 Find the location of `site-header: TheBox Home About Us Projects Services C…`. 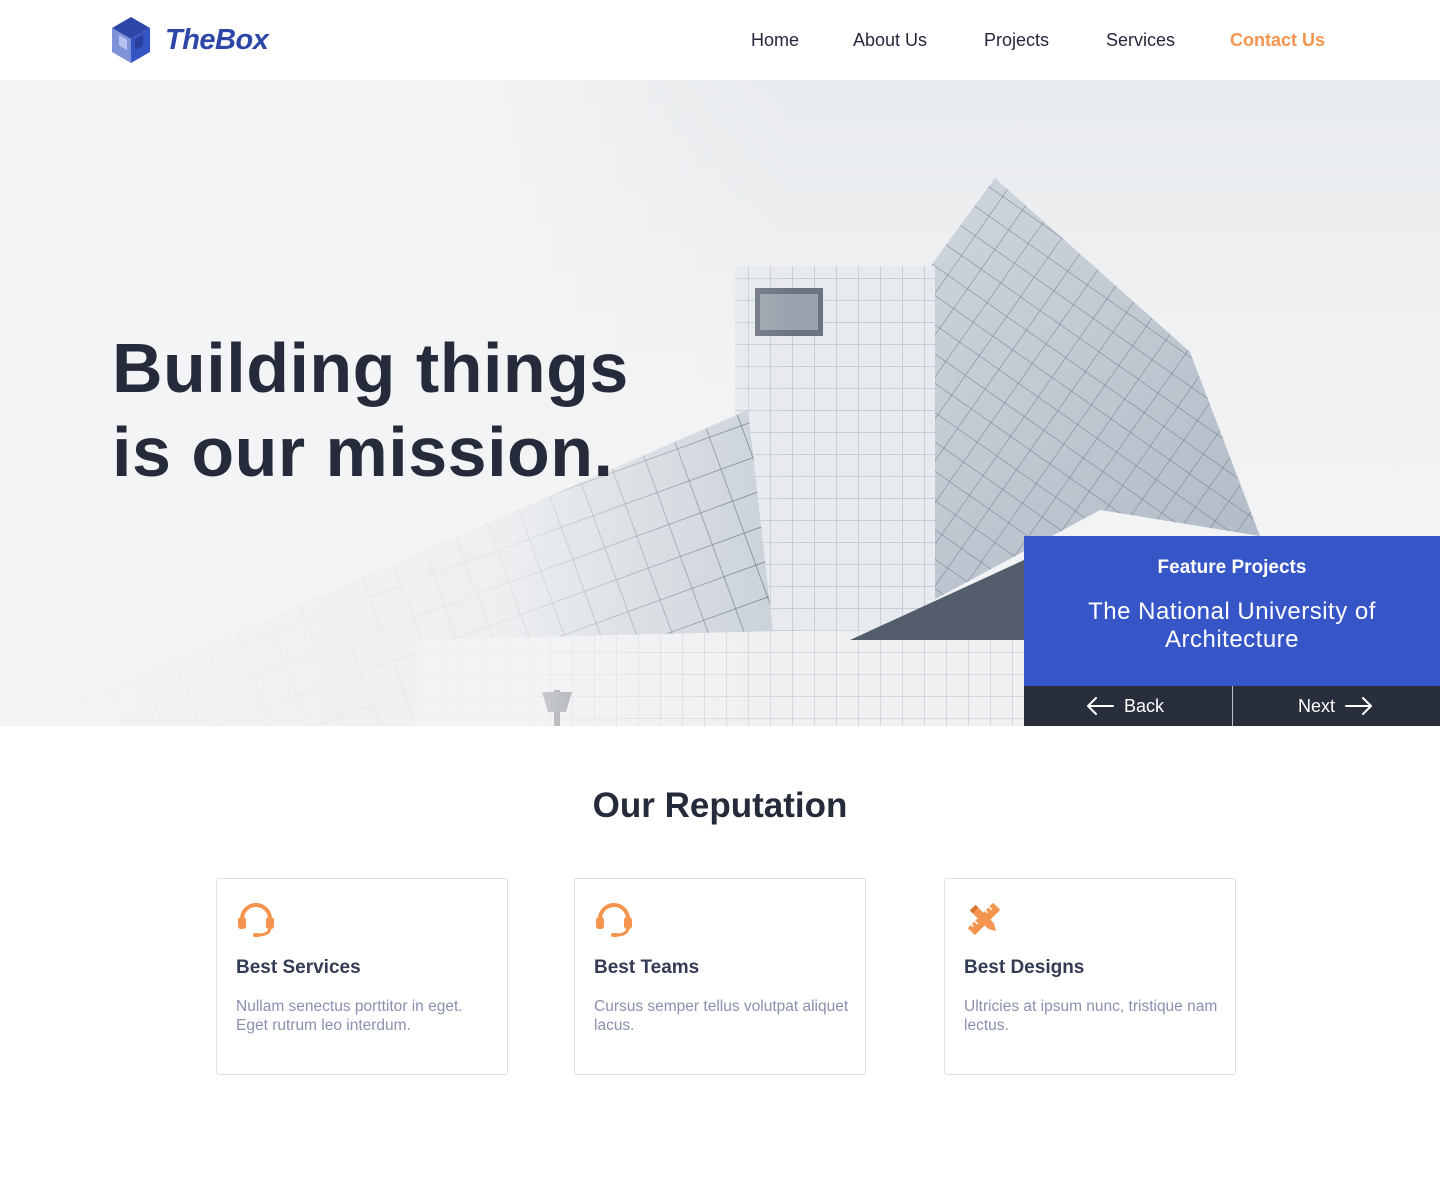

site-header: TheBox Home About Us Projects Services C… is located at coordinates (720, 40).